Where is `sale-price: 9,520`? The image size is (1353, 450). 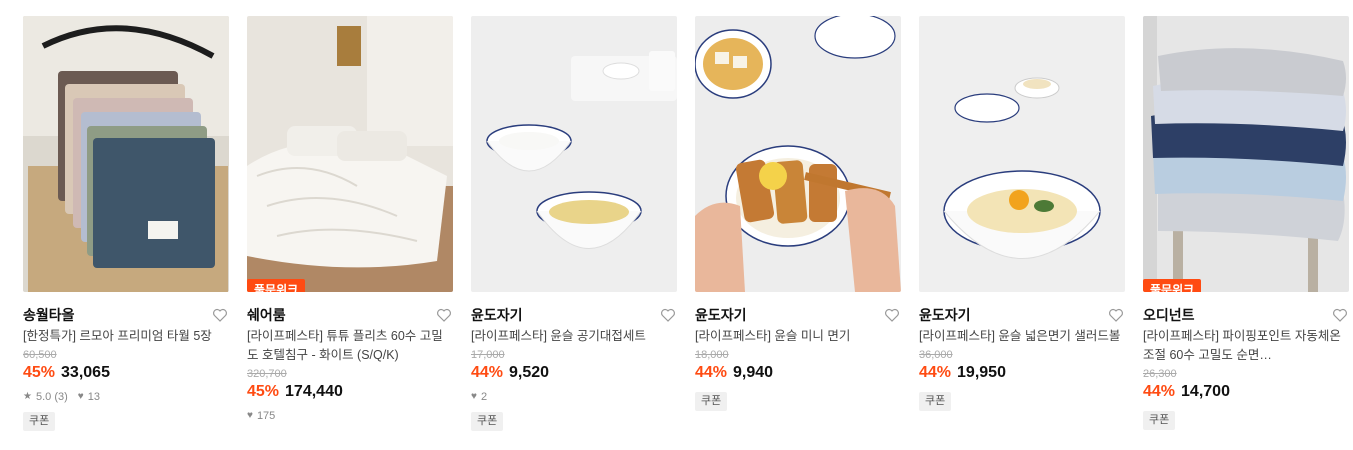
sale-price: 9,520 is located at coordinates (529, 372).